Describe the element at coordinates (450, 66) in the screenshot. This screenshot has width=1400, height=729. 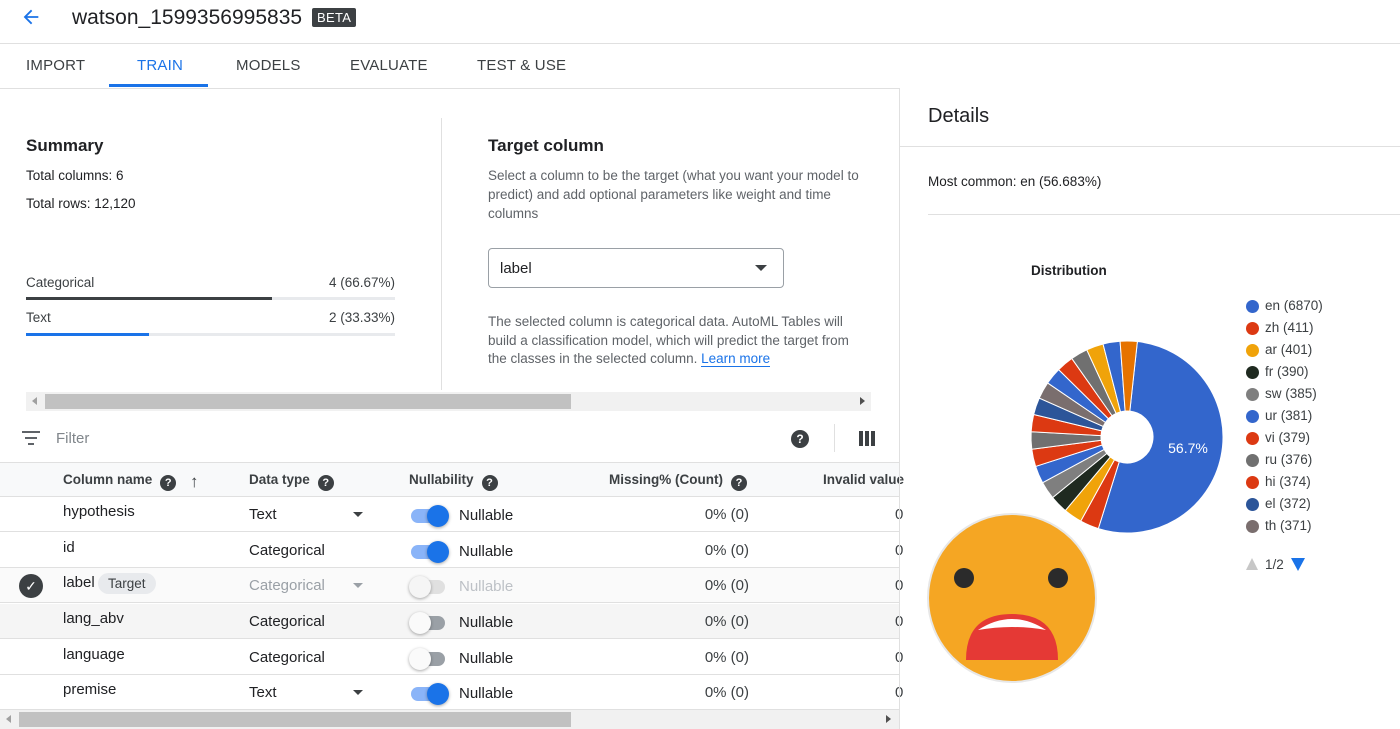
I see `tab-bar: IMPORT TRAIN MODELS EVALUATE TEST & USE` at that location.